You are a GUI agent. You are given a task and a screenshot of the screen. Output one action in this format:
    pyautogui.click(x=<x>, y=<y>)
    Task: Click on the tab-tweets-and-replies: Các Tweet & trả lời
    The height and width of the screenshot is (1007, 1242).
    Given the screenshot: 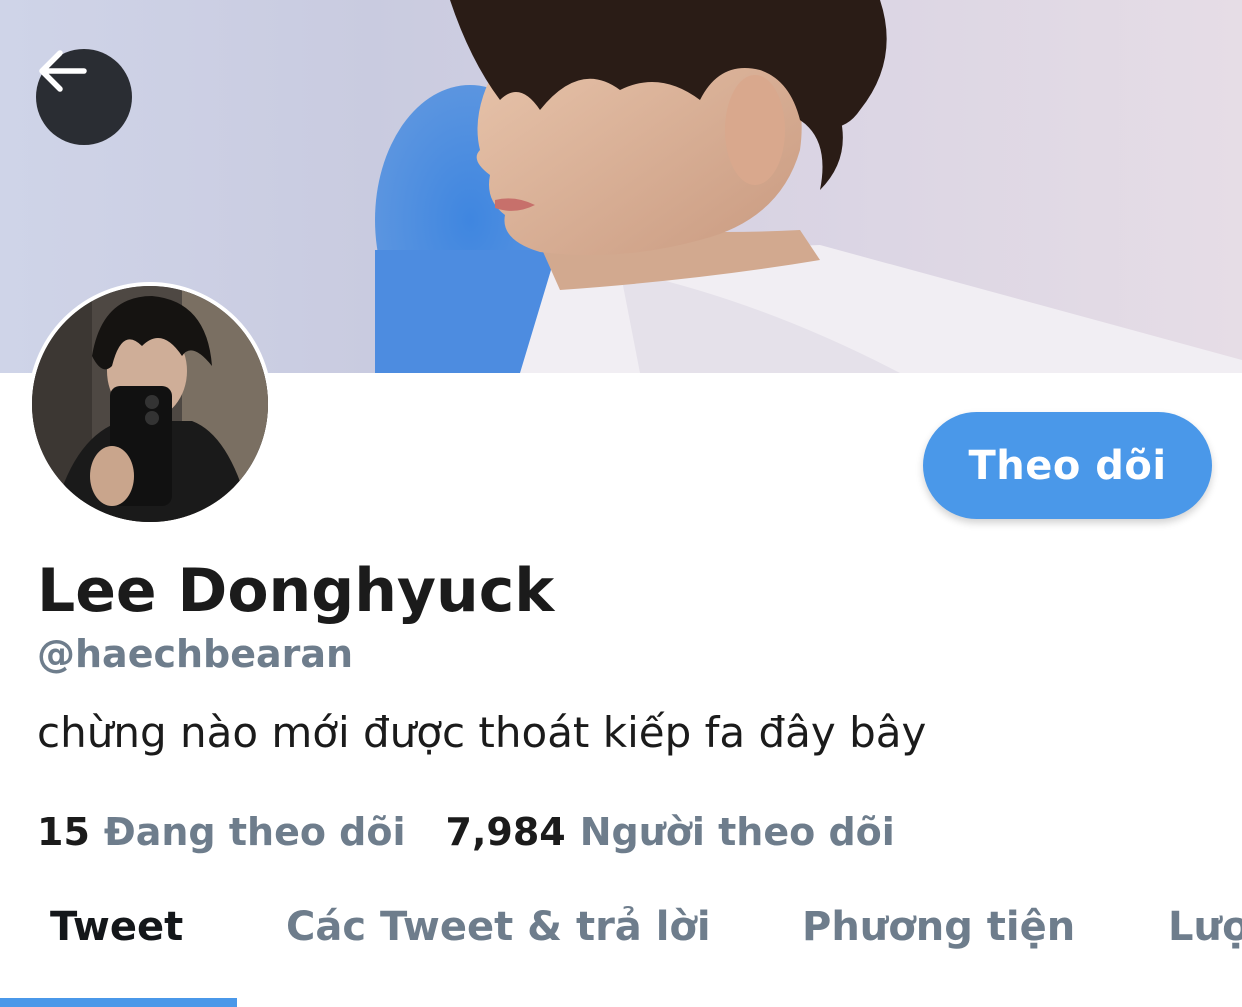 What is the action you would take?
    pyautogui.click(x=498, y=927)
    